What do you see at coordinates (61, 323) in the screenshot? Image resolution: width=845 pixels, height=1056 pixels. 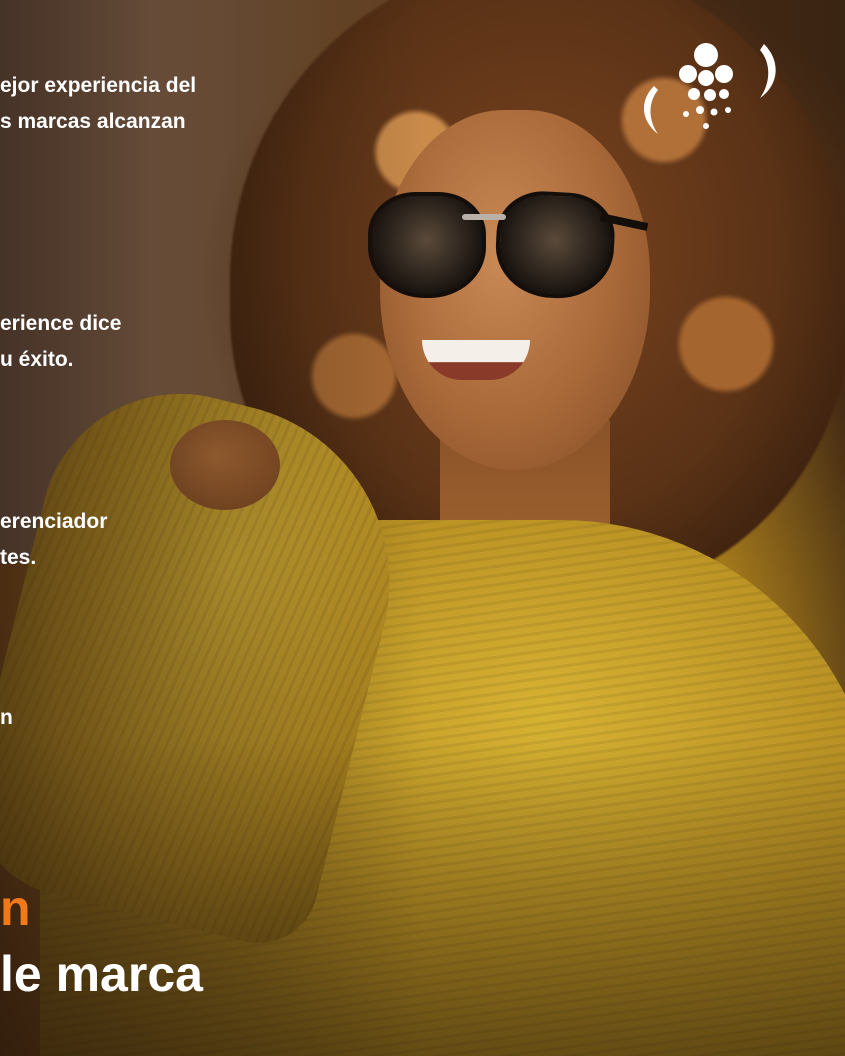 I see `text-block-2-line-1: erience dice` at bounding box center [61, 323].